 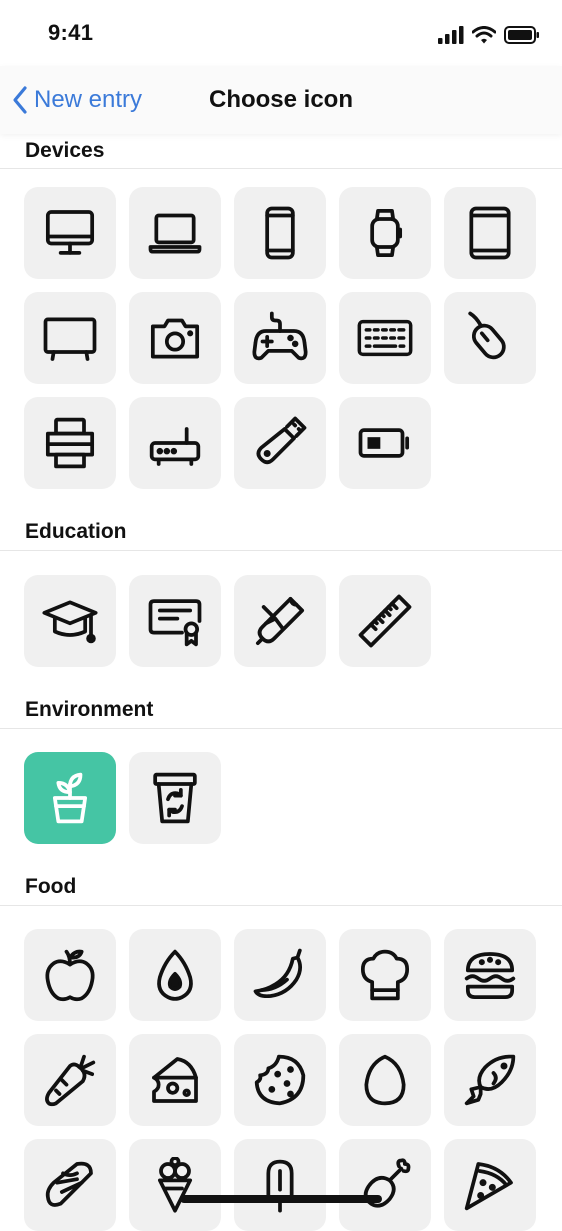 I want to click on section-header-food: Food, so click(x=281, y=885).